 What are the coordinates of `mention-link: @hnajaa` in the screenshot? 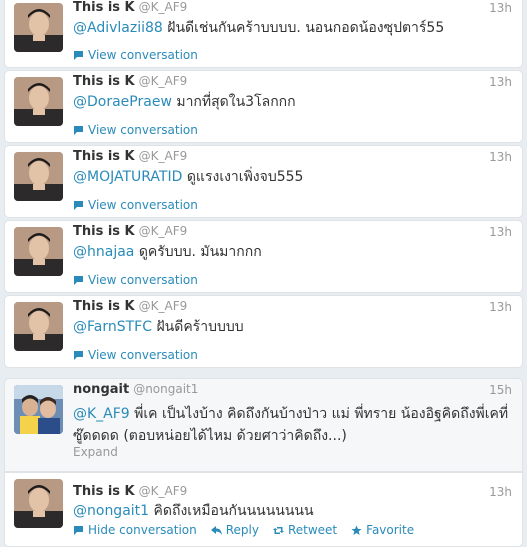 It's located at (103, 252).